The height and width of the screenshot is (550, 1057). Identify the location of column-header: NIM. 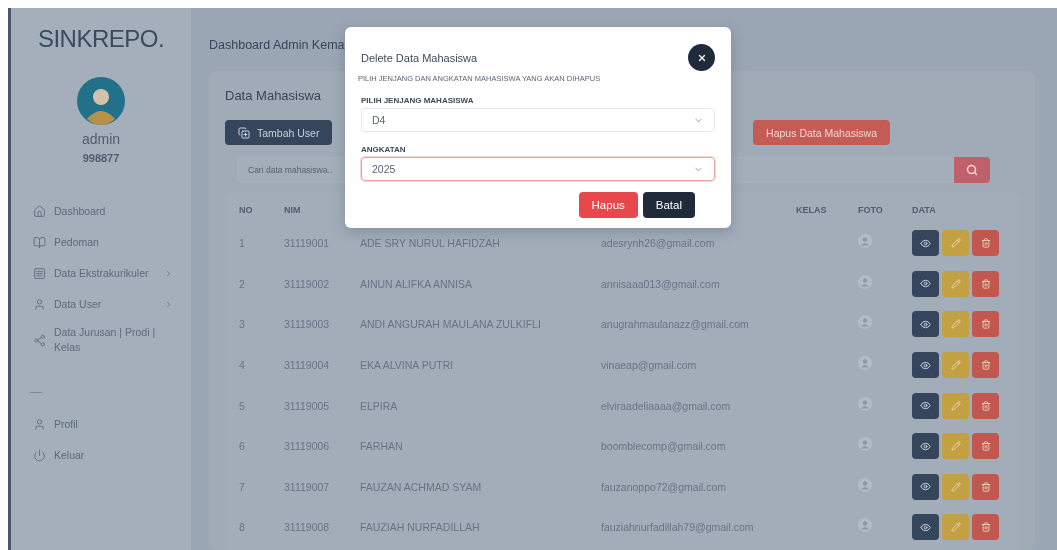
(293, 209).